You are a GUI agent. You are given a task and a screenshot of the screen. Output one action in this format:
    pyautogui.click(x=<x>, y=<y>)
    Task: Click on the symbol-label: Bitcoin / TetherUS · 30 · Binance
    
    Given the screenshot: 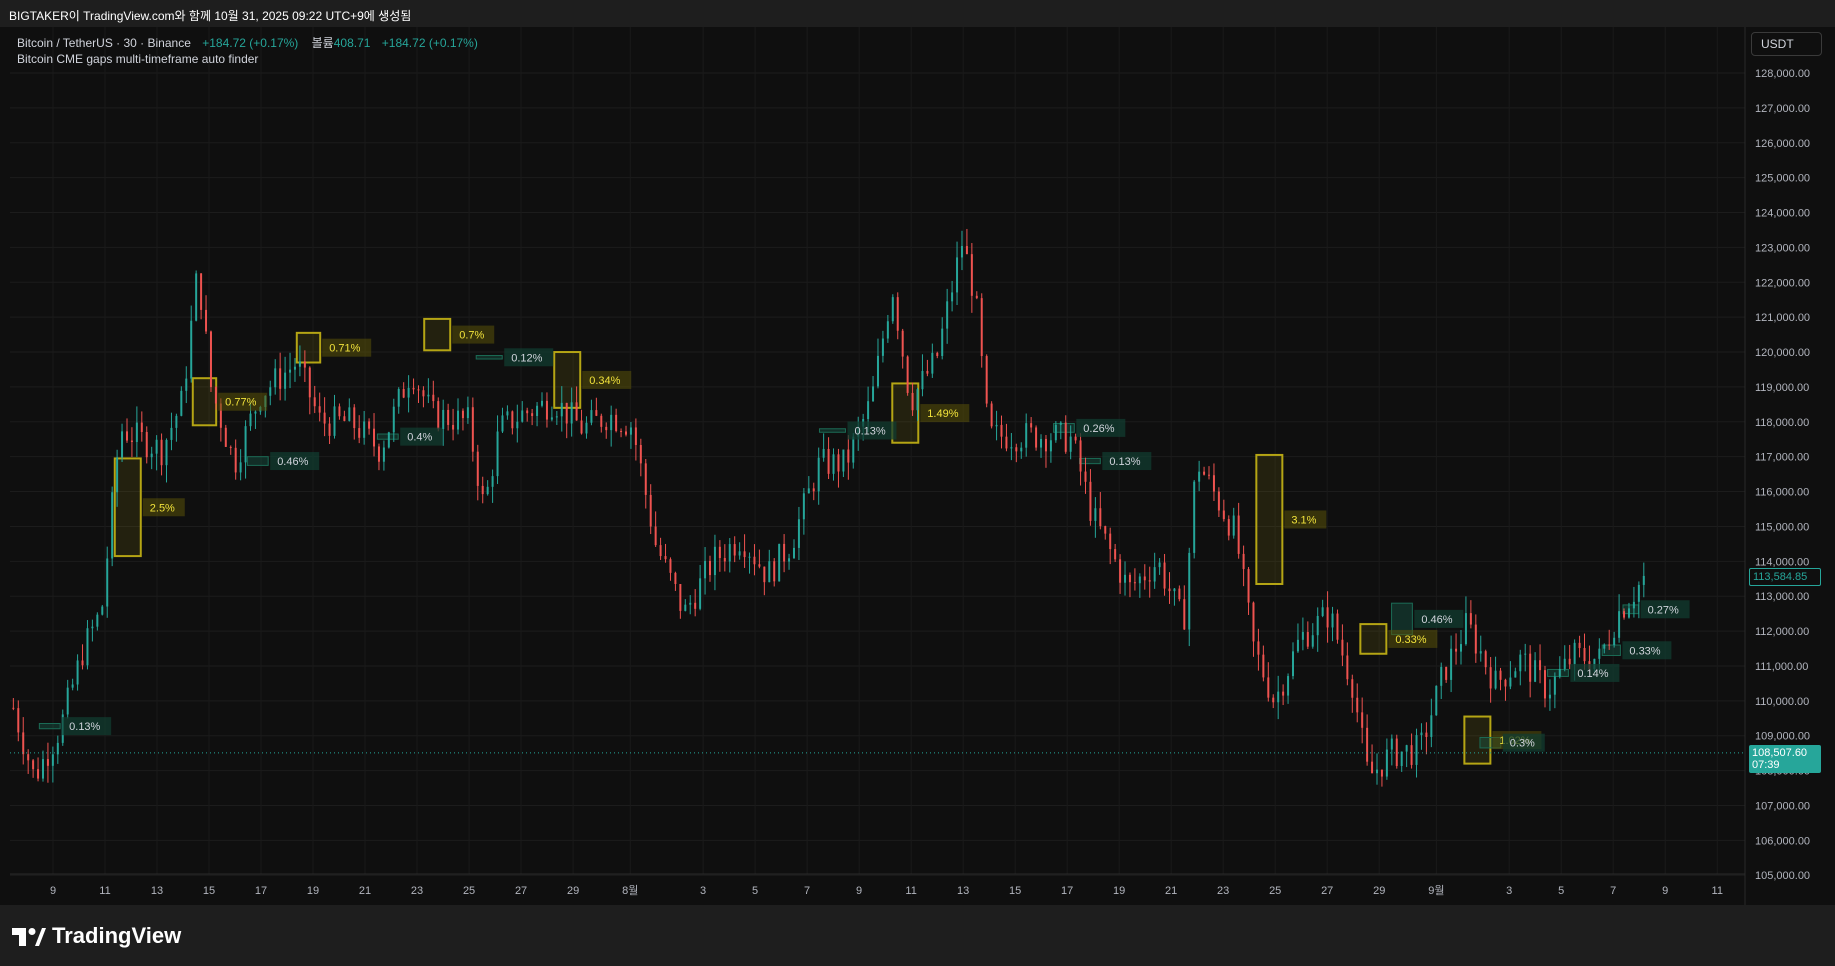 What is the action you would take?
    pyautogui.click(x=104, y=43)
    